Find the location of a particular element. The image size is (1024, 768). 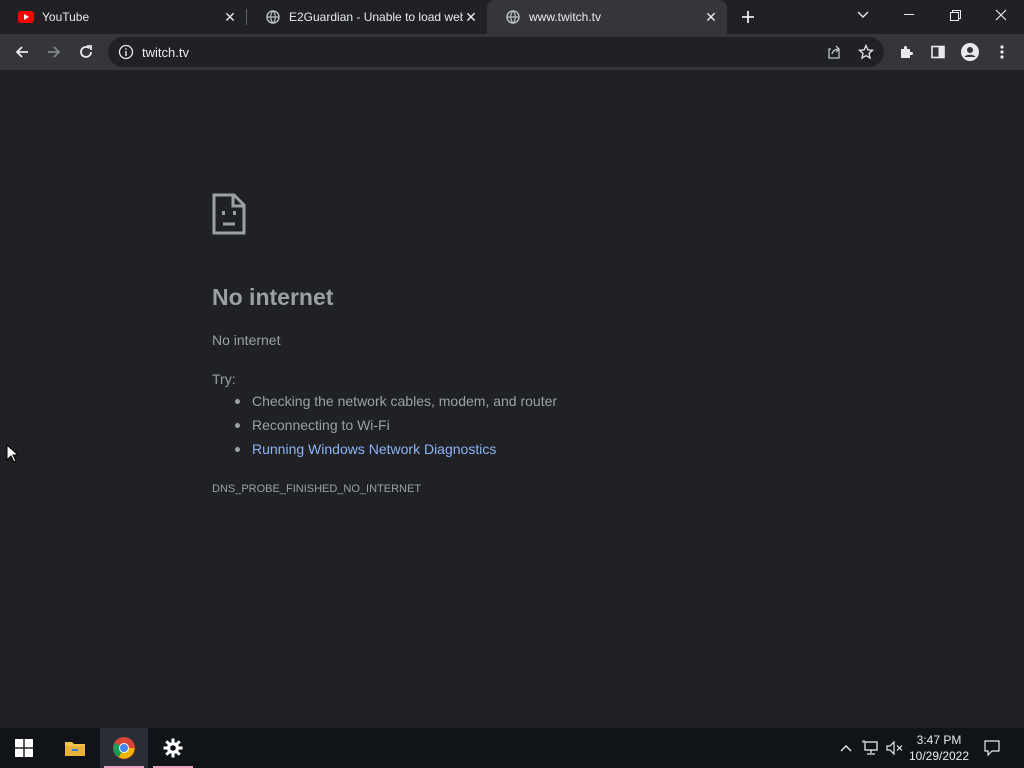

tab-e2guardian: E2Guardian - Unable to load web ✕ is located at coordinates (367, 17).